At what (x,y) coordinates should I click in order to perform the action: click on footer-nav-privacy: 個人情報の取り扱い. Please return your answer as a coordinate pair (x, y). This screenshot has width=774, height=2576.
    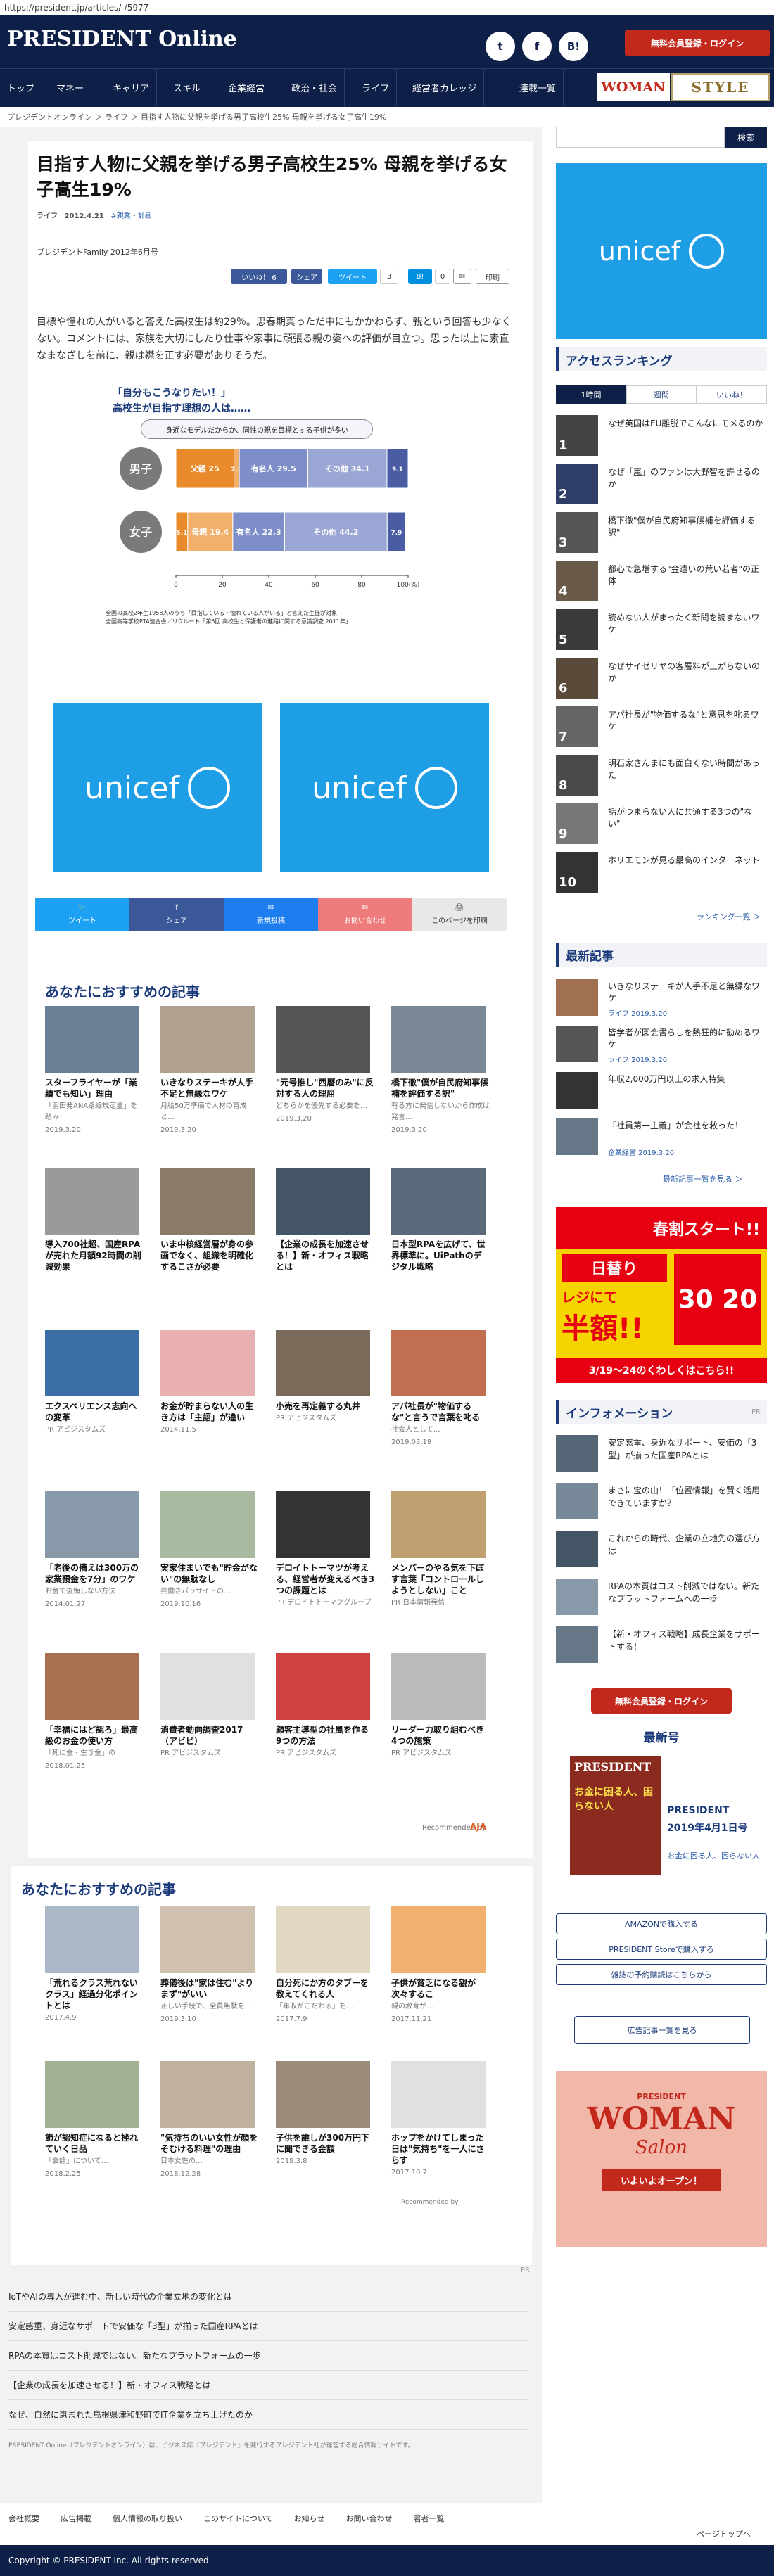
    Looking at the image, I should click on (147, 2518).